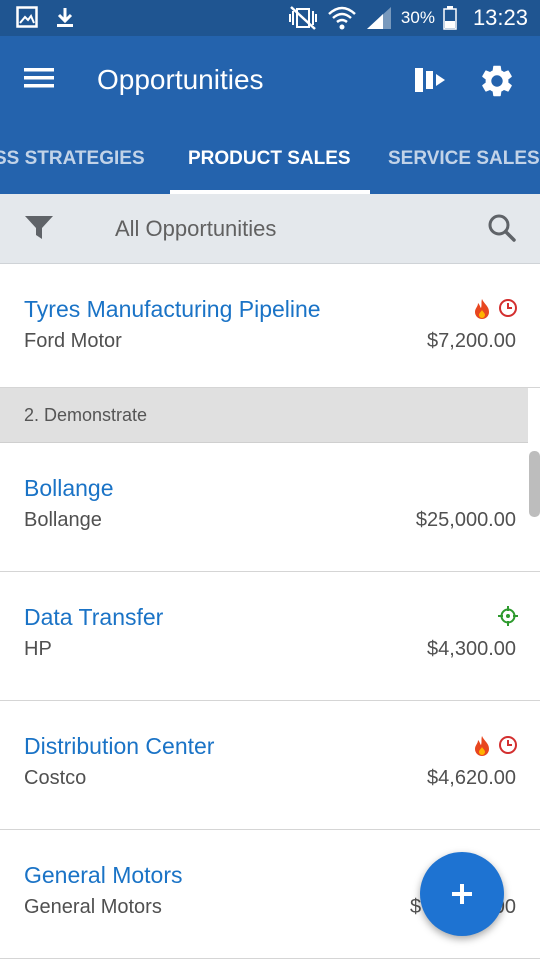 The width and height of the screenshot is (540, 960). I want to click on settings-button, so click(498, 82).